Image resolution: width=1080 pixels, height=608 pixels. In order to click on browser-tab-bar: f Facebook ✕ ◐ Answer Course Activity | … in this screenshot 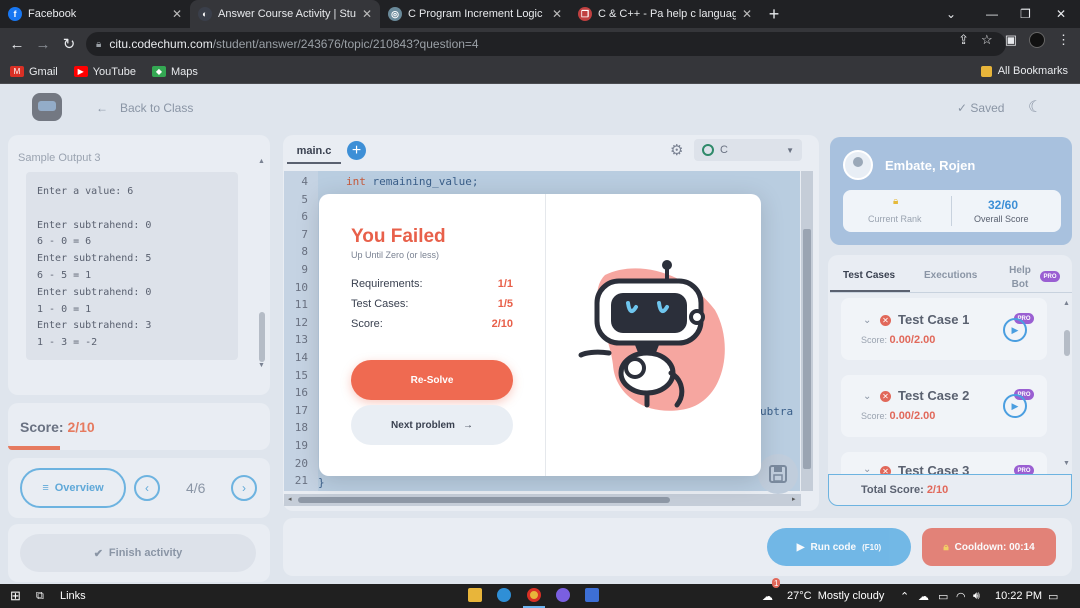, I will do `click(540, 14)`.